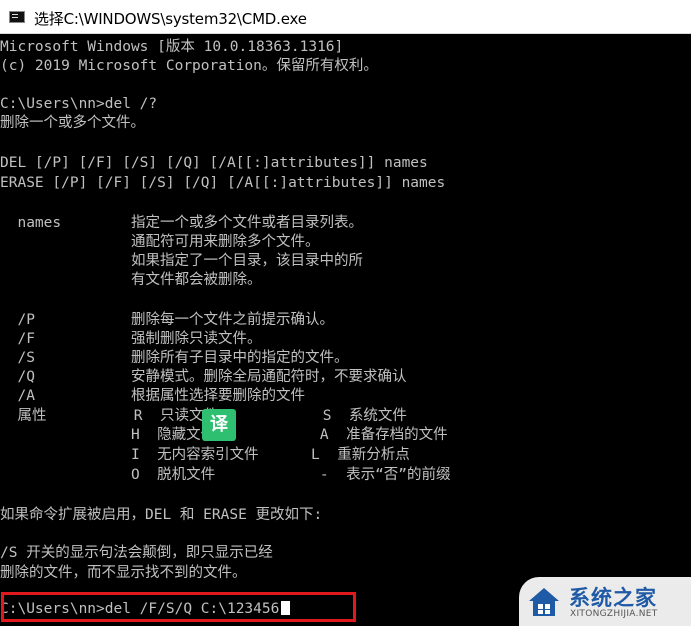  I want to click on console-line: /S 删除所有子目录中的指定的文件。, so click(174, 358).